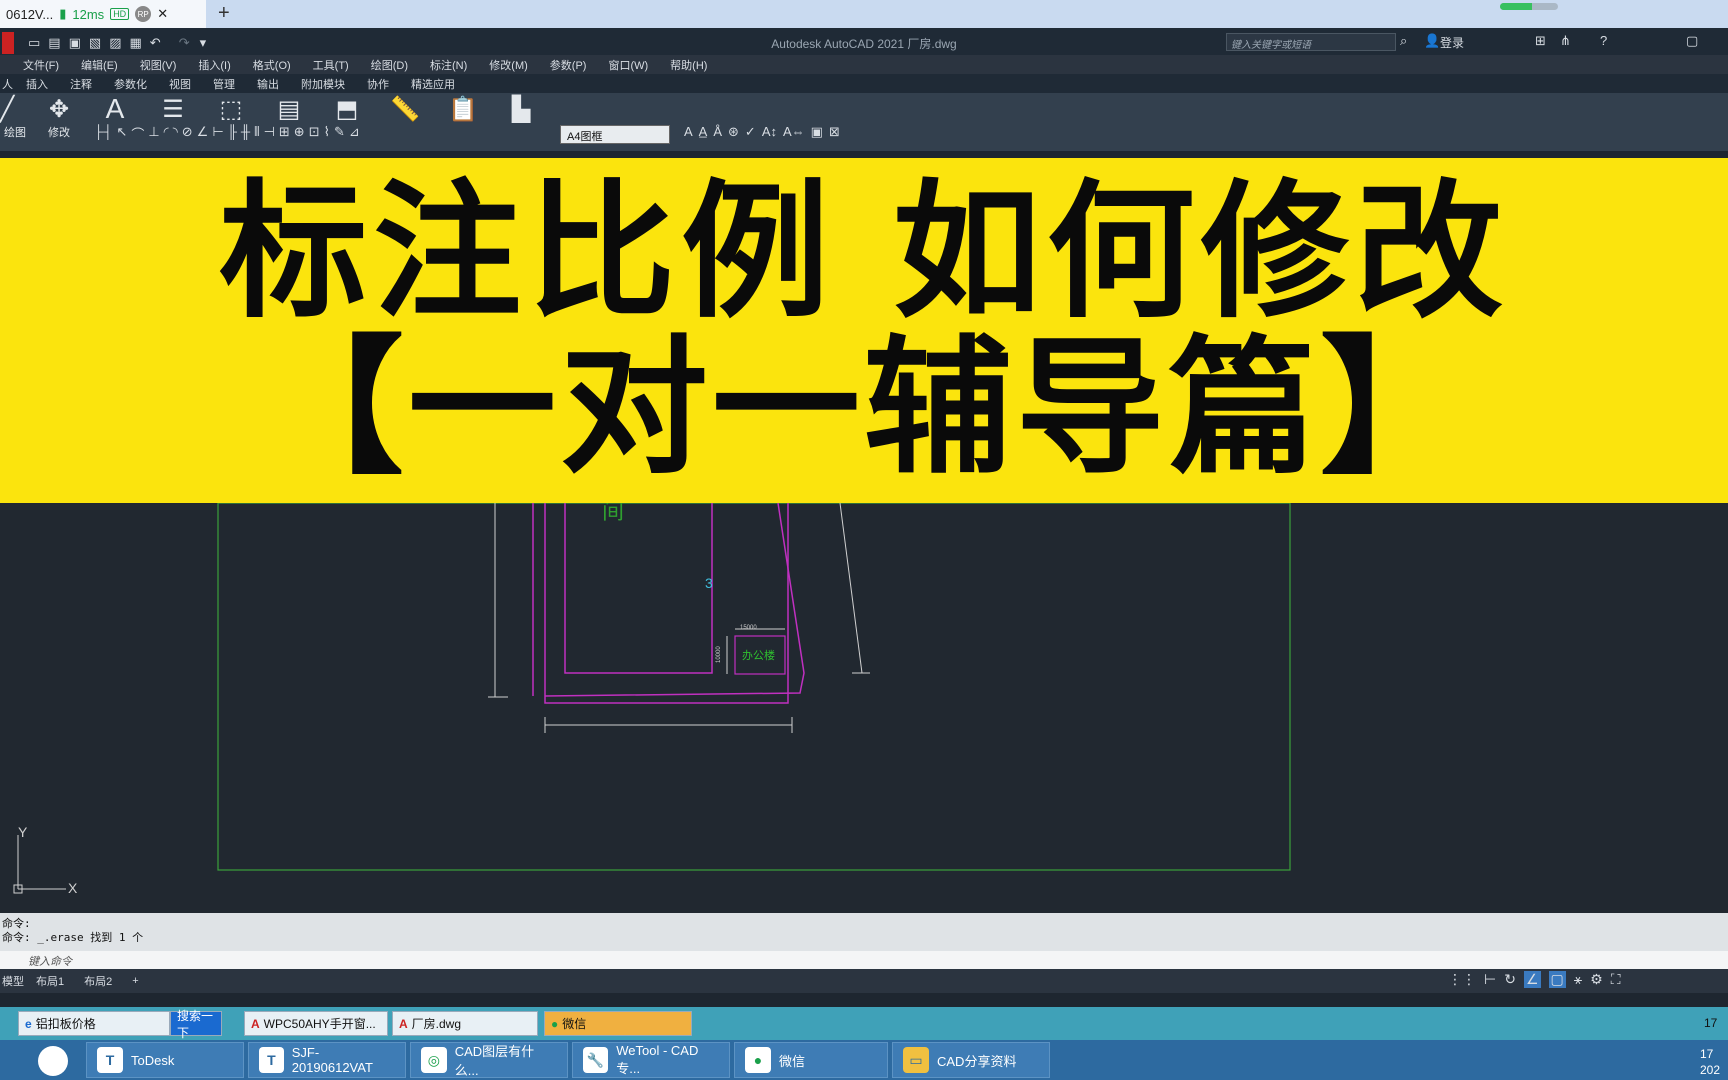 The width and height of the screenshot is (1728, 1080). What do you see at coordinates (719, 654) in the screenshot?
I see `office-dim-side-text: 10000` at bounding box center [719, 654].